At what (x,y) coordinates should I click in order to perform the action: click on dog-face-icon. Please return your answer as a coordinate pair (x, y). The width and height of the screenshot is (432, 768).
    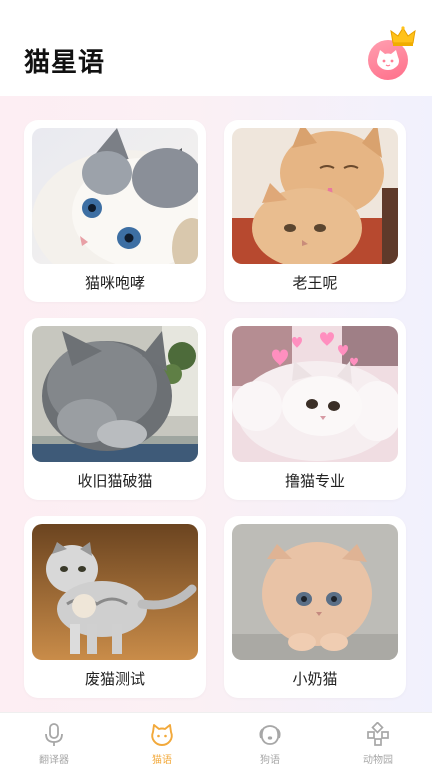
    Looking at the image, I should click on (270, 735).